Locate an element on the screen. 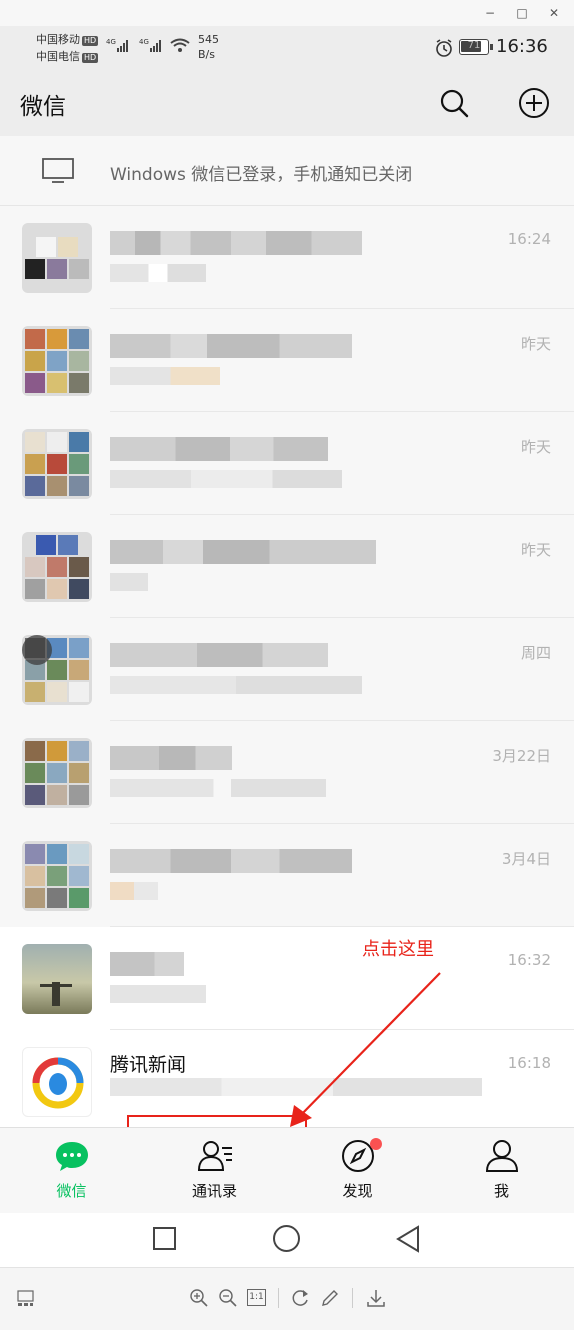  chat-time: 16:18 is located at coordinates (529, 1063).